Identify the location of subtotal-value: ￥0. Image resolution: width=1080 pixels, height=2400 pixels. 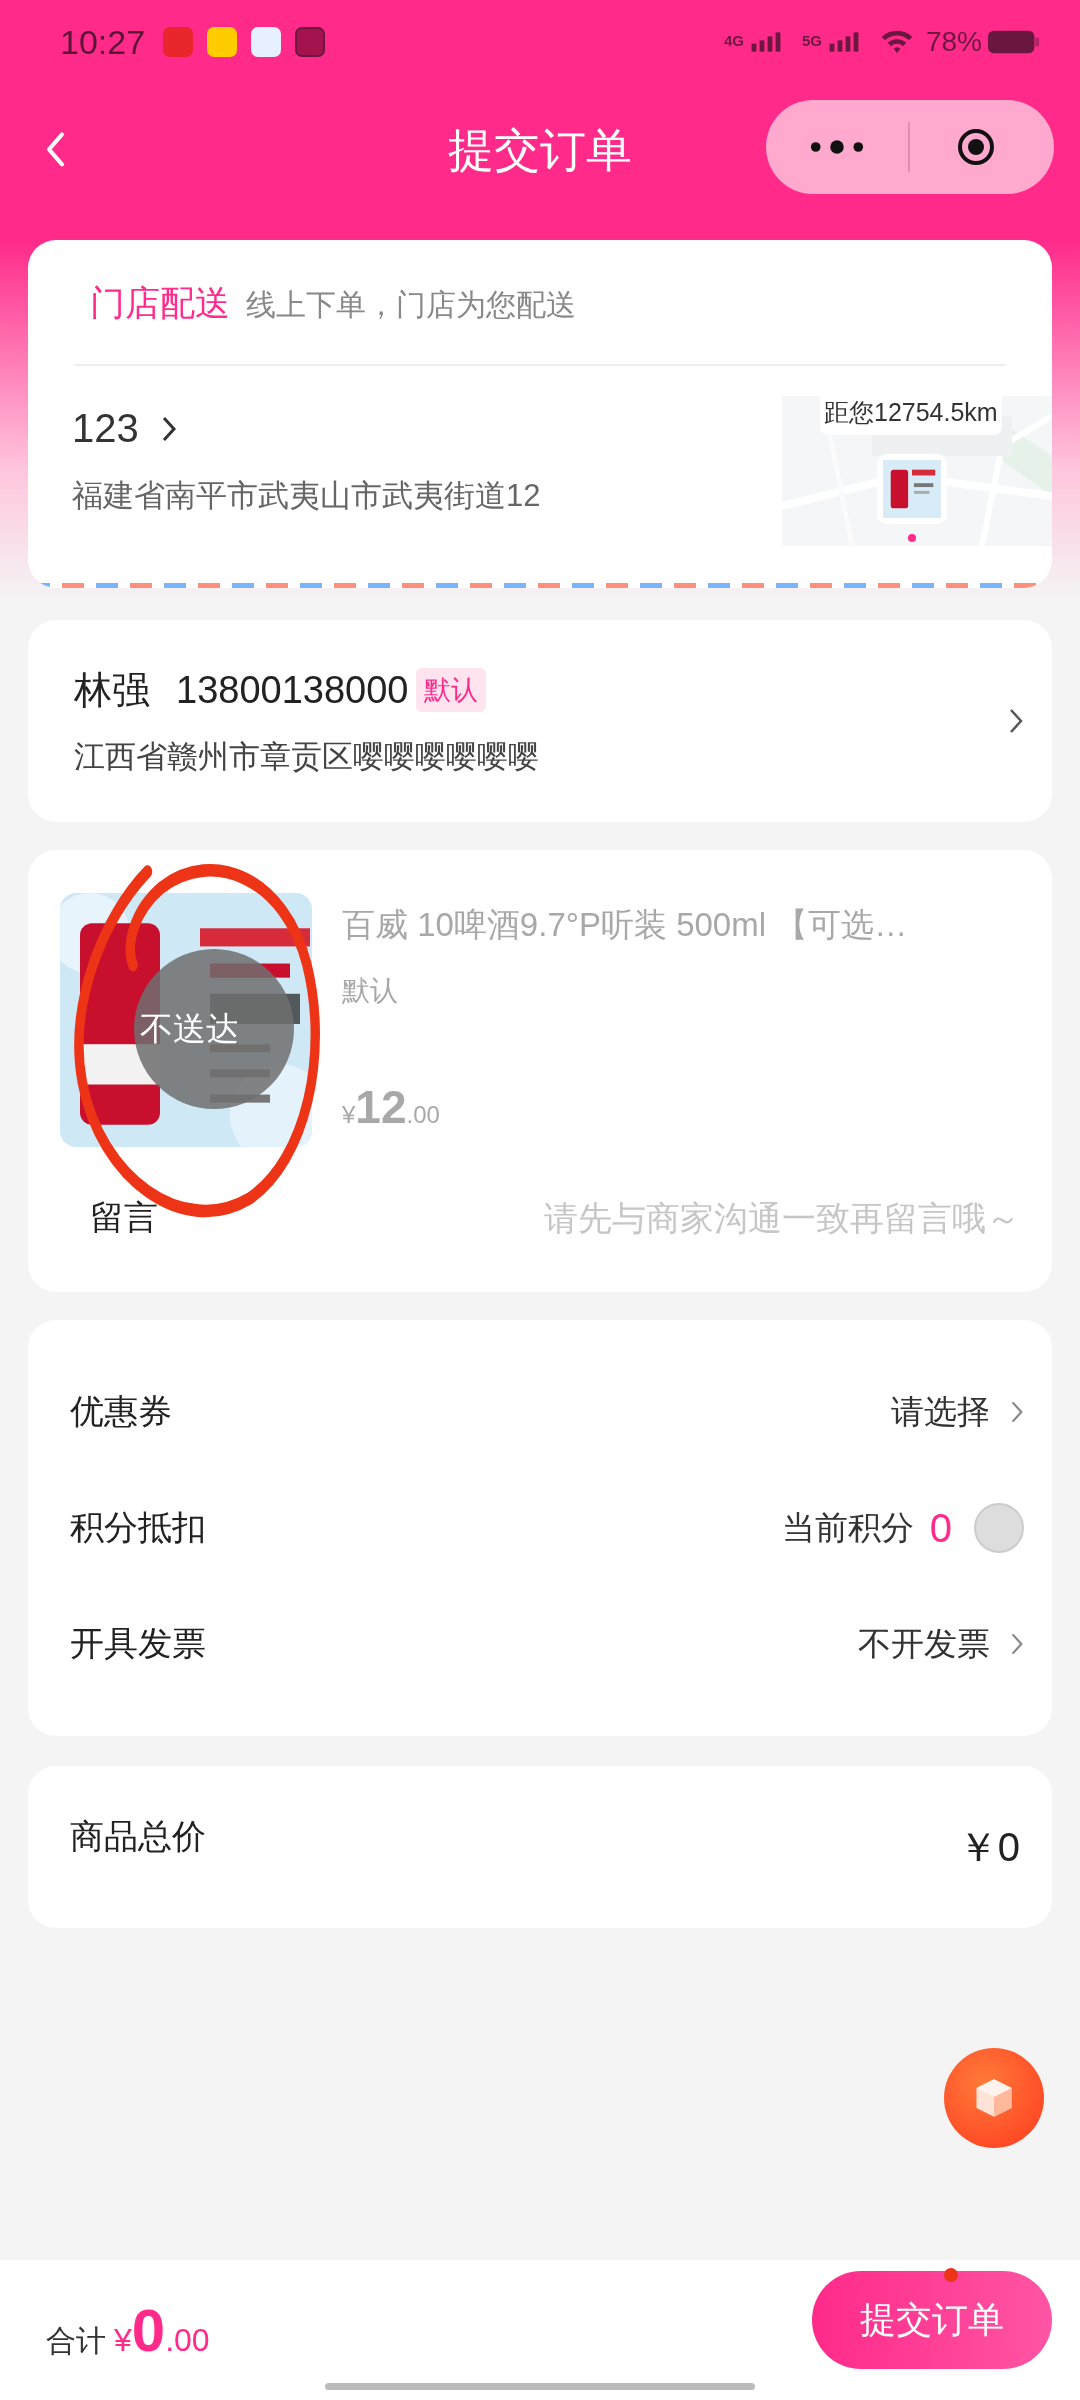
(988, 1847).